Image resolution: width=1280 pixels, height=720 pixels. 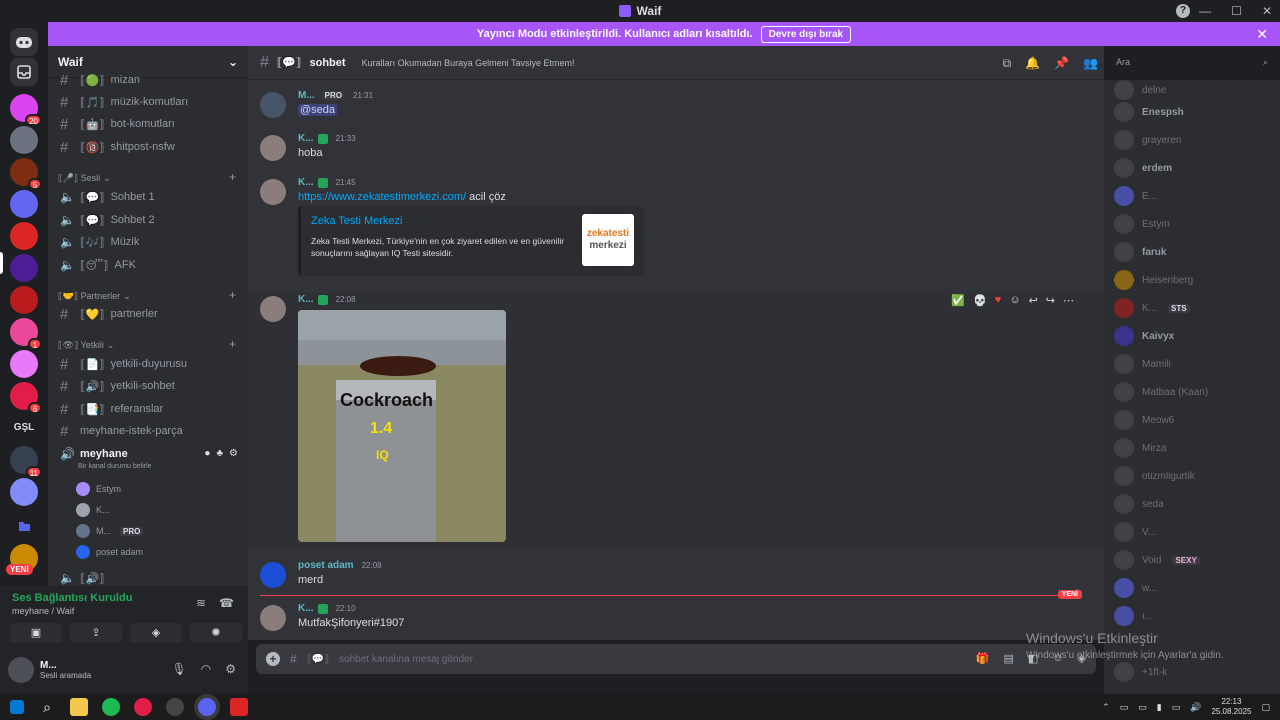 What do you see at coordinates (1144, 420) in the screenshot?
I see `member-item: Meow6` at bounding box center [1144, 420].